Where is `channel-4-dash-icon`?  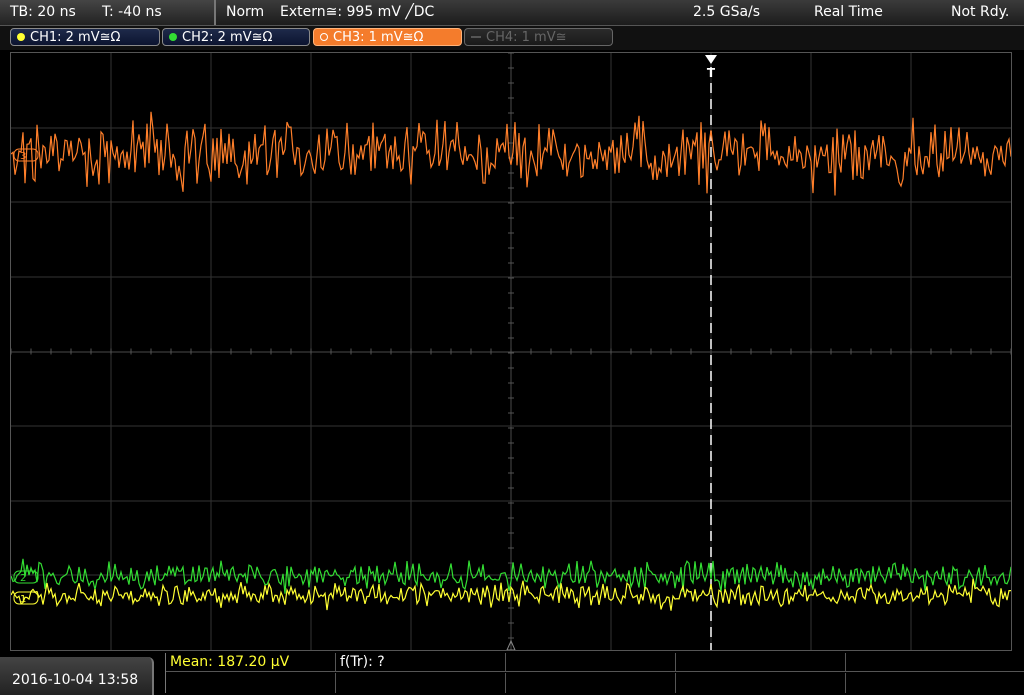
channel-4-dash-icon is located at coordinates (476, 37).